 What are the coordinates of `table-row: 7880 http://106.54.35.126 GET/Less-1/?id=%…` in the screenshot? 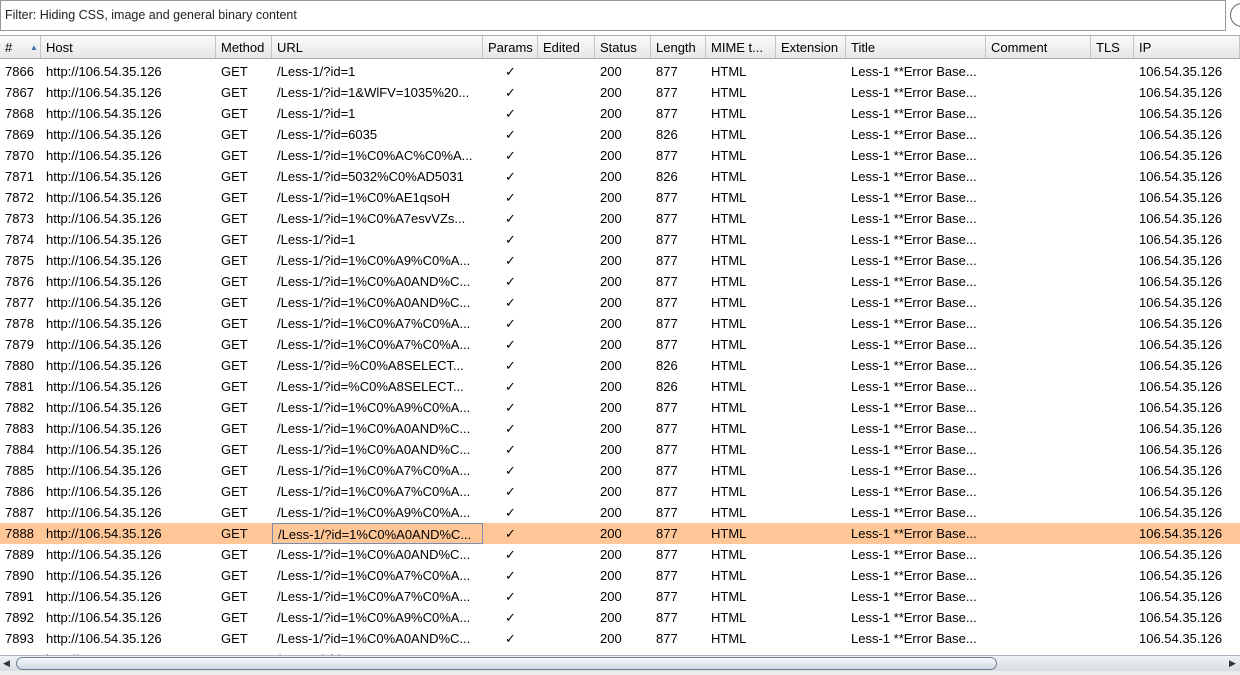 It's located at (620, 365).